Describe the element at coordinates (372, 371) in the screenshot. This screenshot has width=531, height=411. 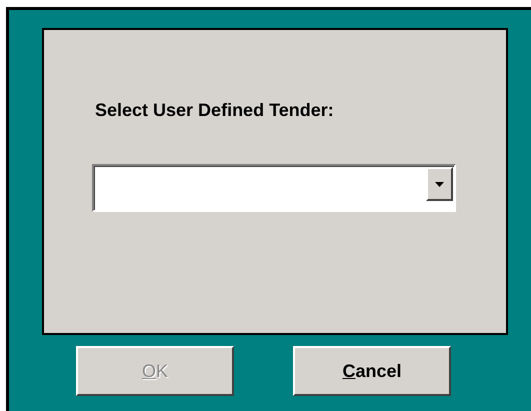
I see `cancel-button: Cancel` at that location.